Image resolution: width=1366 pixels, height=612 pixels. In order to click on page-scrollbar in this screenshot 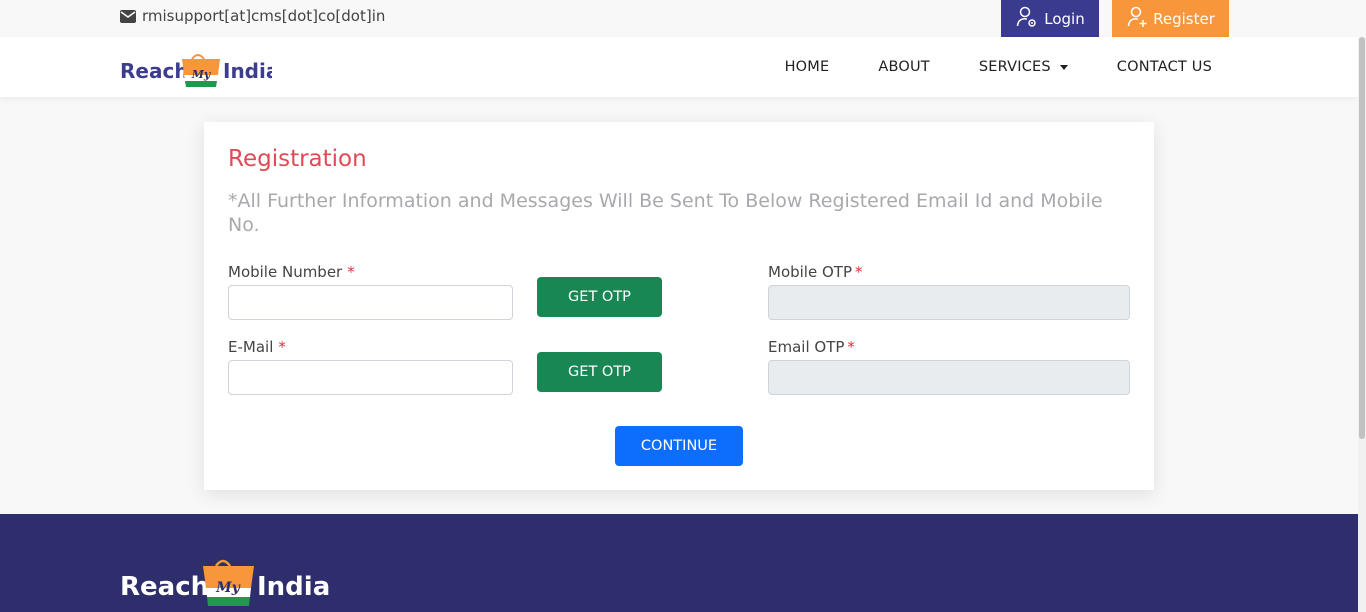, I will do `click(1362, 324)`.